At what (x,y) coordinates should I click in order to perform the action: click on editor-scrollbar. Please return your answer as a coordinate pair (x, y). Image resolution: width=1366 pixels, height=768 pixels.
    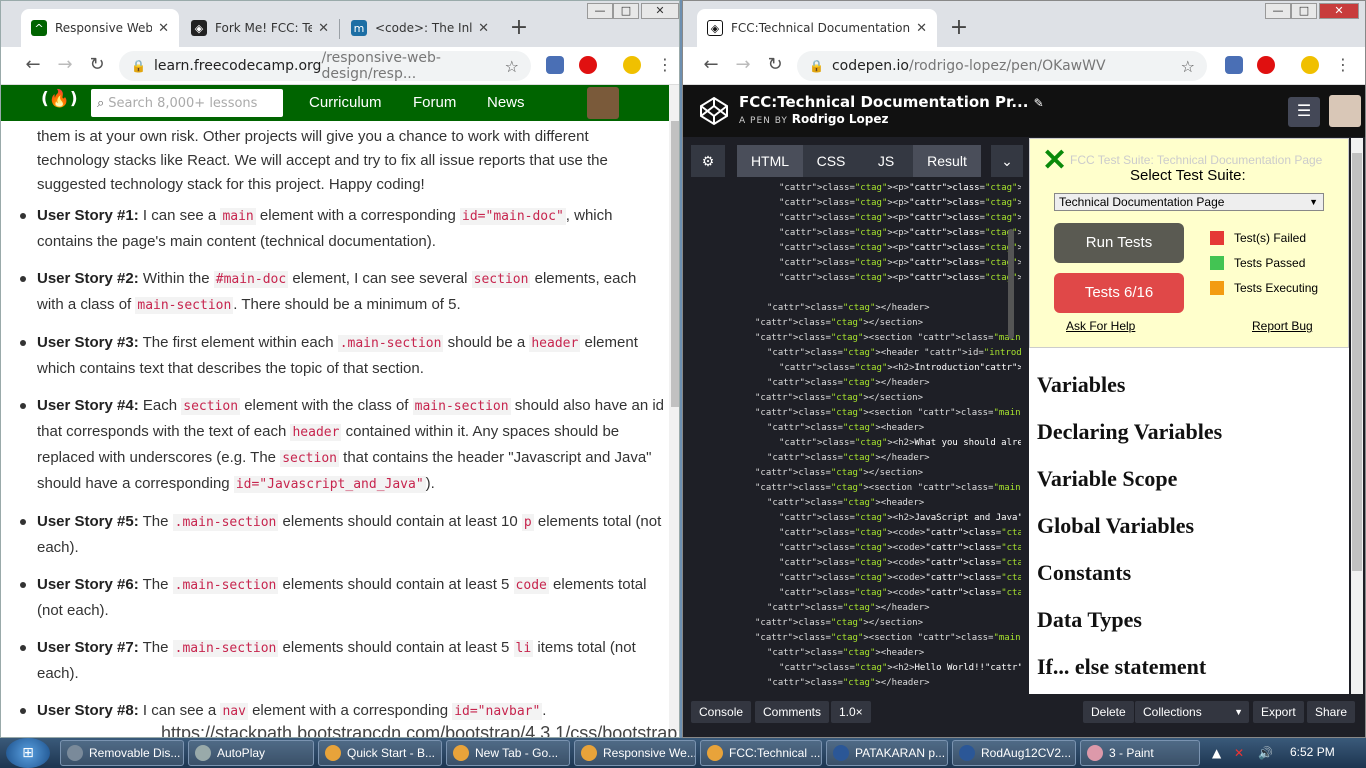
    Looking at the image, I should click on (1011, 284).